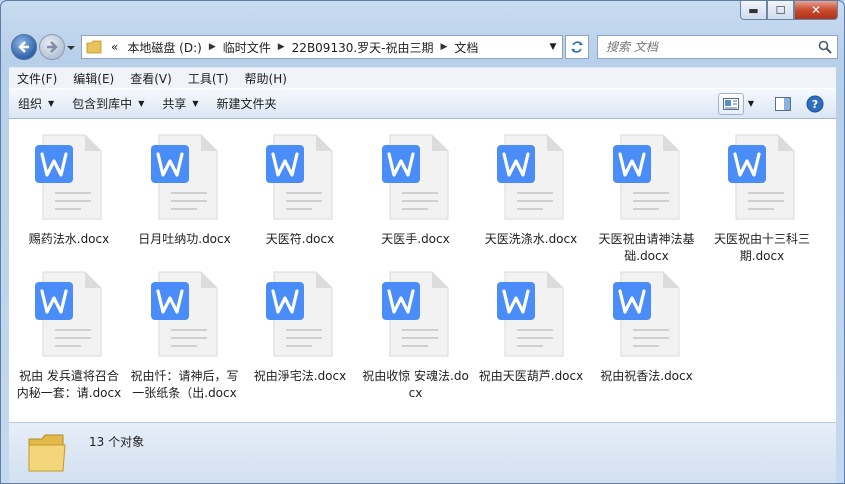  I want to click on file-name: 祝由 发兵遣将召合内秘一套：请.docx, so click(69, 384).